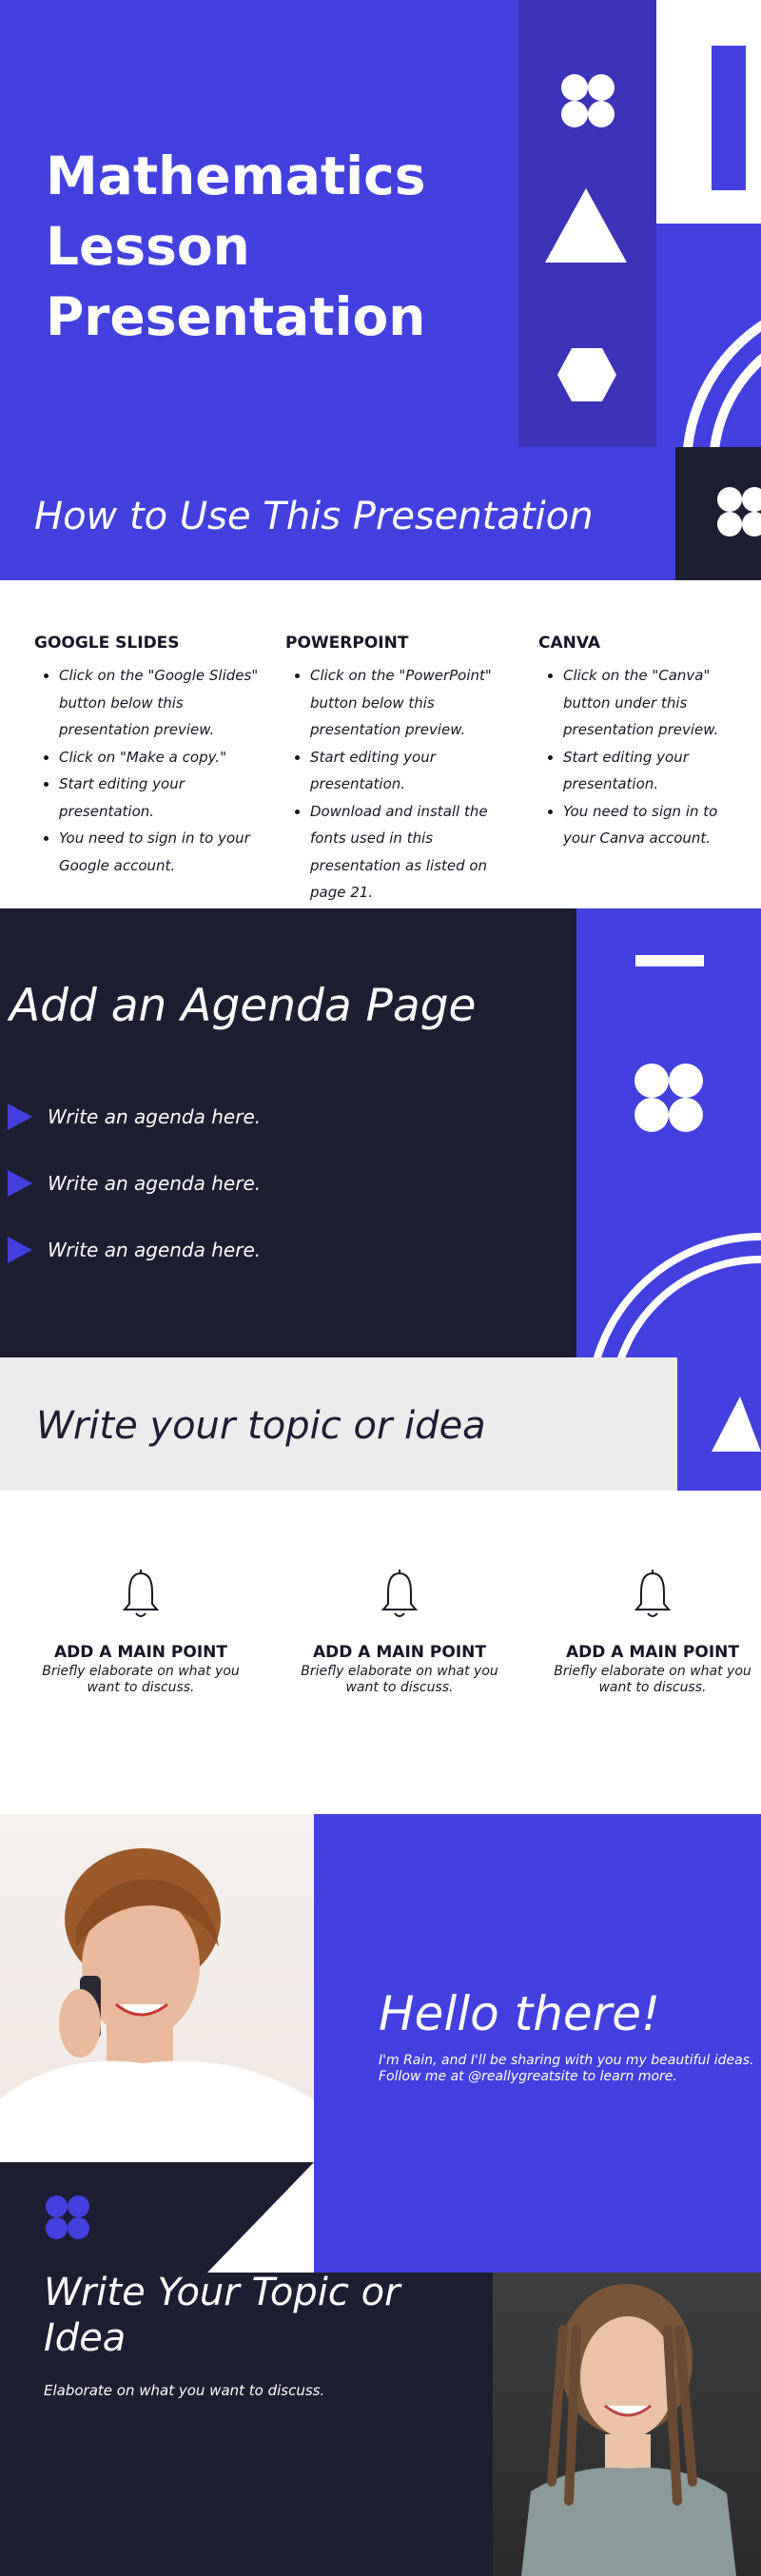  Describe the element at coordinates (347, 643) in the screenshot. I see `column-title: POWERPOINT` at that location.